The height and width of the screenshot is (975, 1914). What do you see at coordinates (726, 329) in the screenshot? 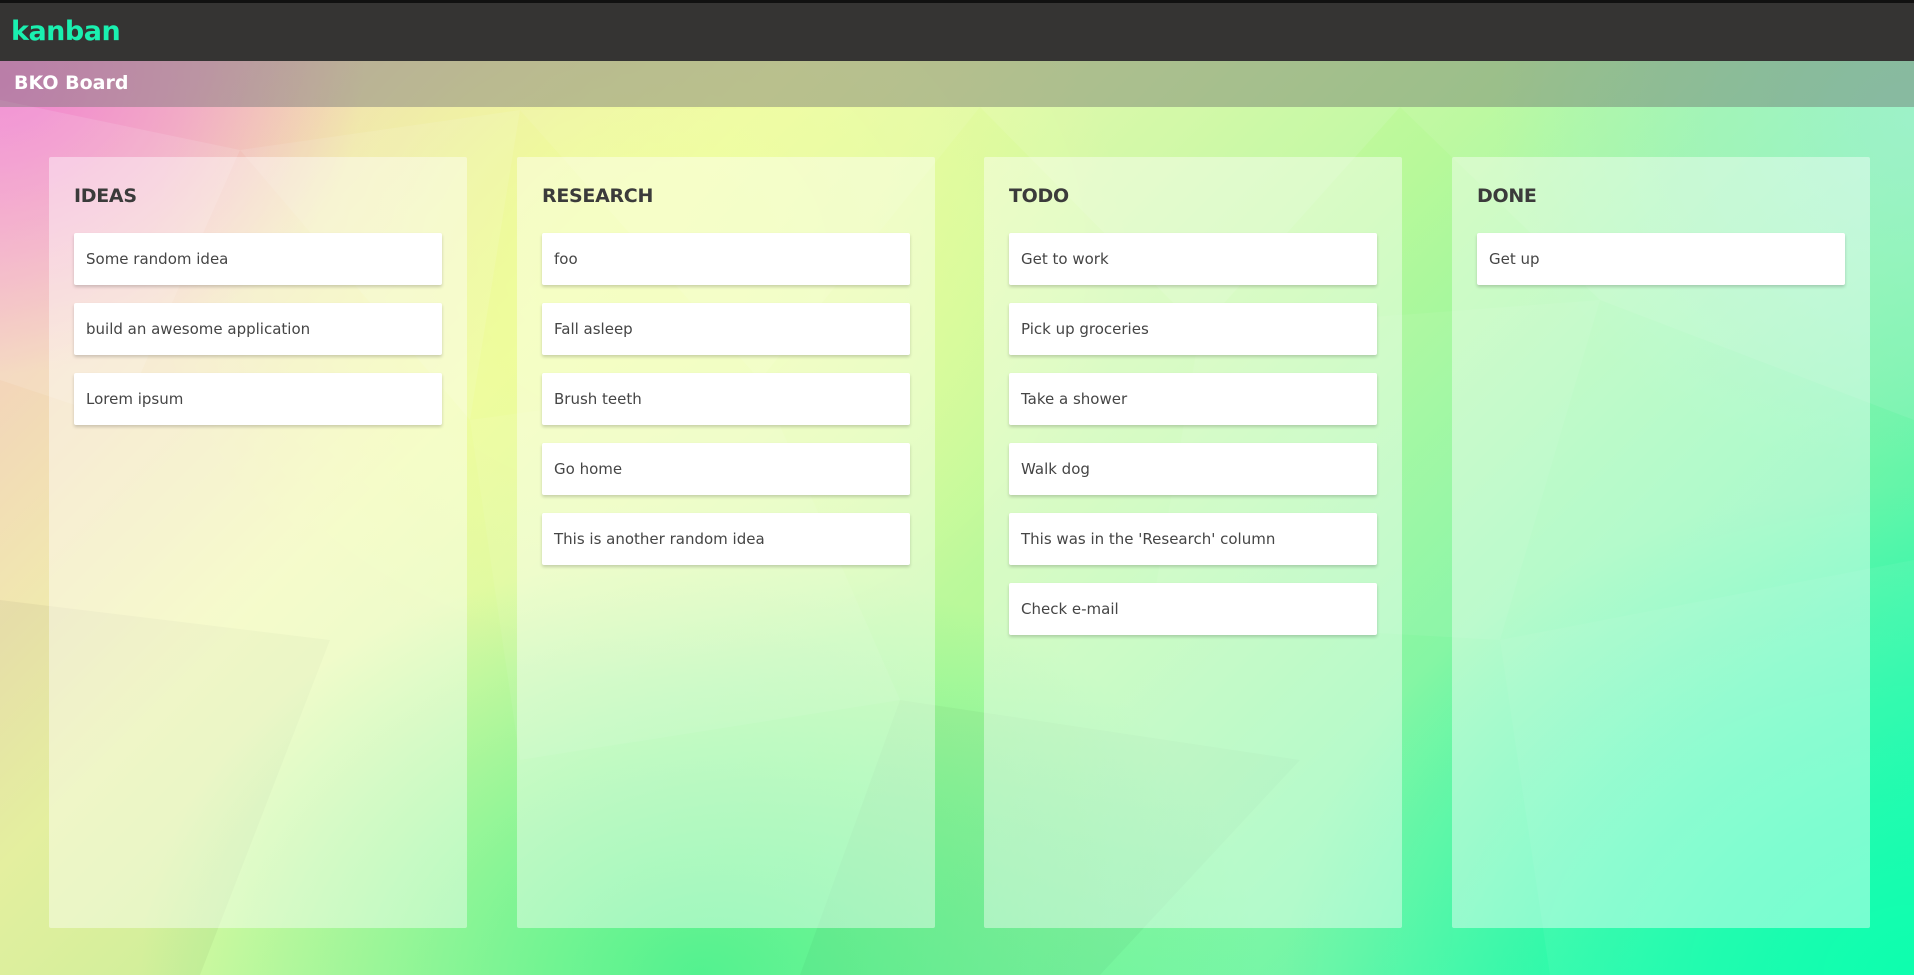
I see `card: Fall asleep` at bounding box center [726, 329].